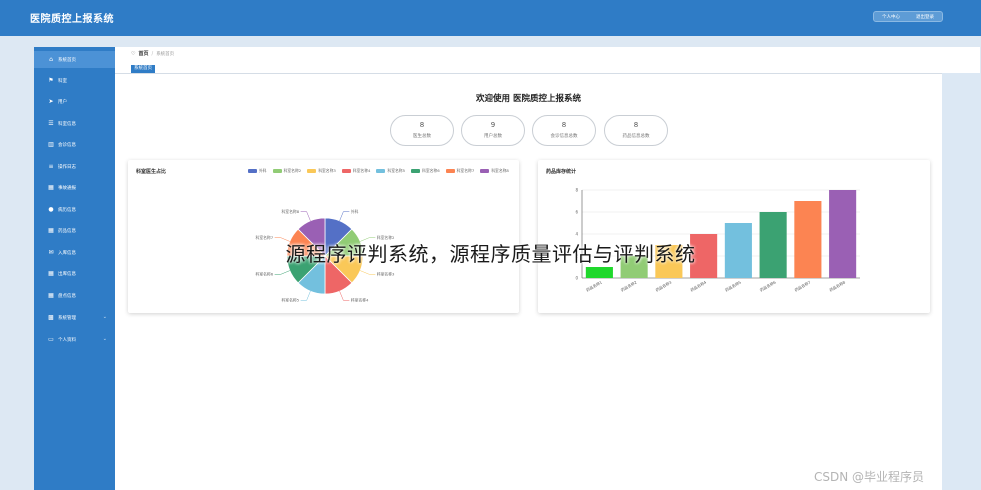 This screenshot has width=981, height=490. Describe the element at coordinates (698, 285) in the screenshot. I see `x-tick-label: 药品名称4` at that location.